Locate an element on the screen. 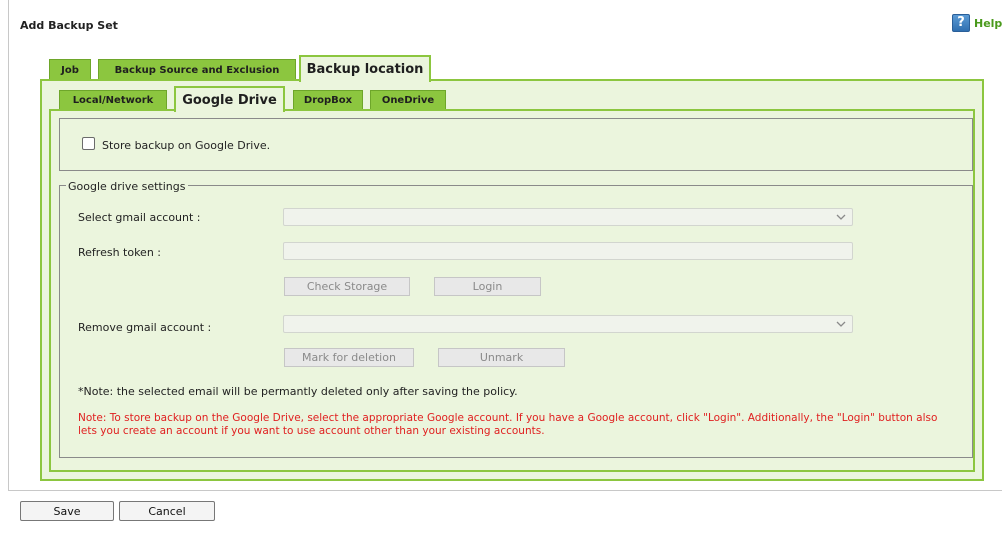 This screenshot has width=1002, height=533. help-icon: ? is located at coordinates (961, 23).